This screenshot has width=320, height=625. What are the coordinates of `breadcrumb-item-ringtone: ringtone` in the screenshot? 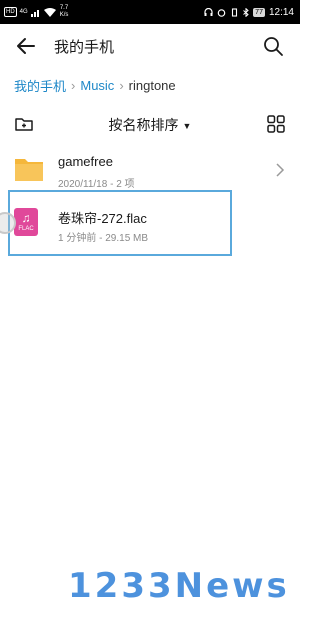 It's located at (152, 85).